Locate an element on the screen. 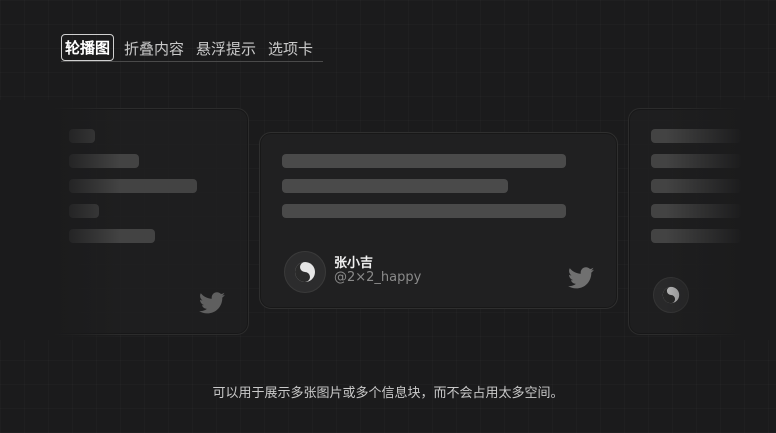 The height and width of the screenshot is (433, 776). tab-tooltip: 悬浮提示 is located at coordinates (226, 49).